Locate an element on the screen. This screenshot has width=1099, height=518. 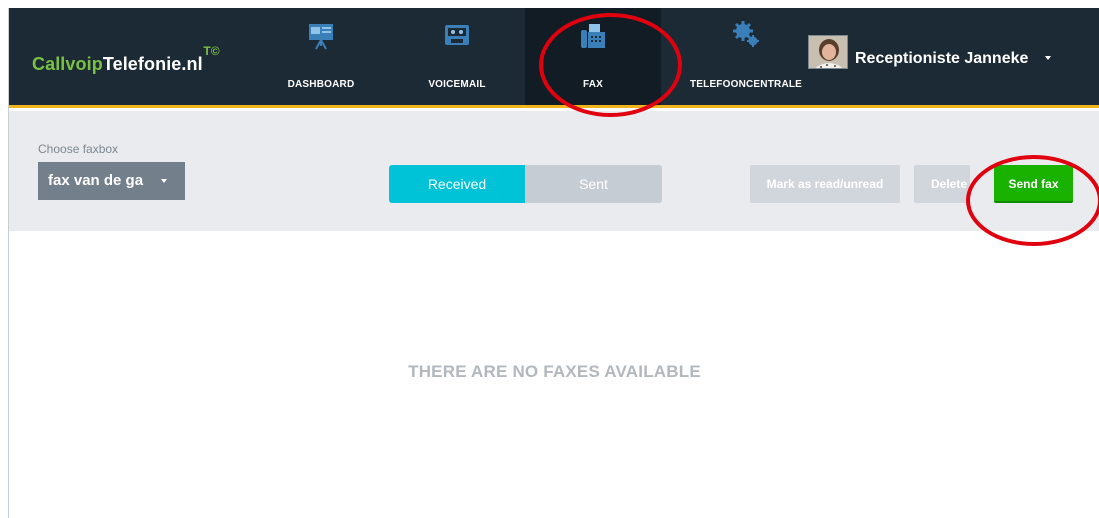
nav-item-dashboard: DASHBOARD is located at coordinates (321, 56).